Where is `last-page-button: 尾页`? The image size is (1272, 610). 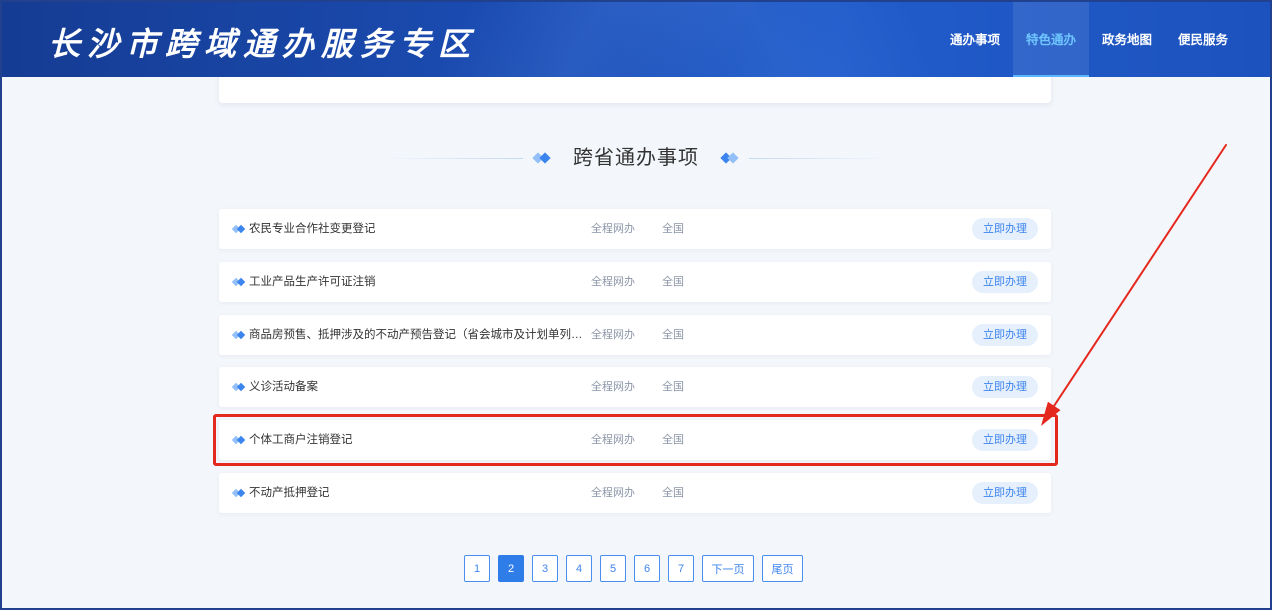
last-page-button: 尾页 is located at coordinates (782, 568).